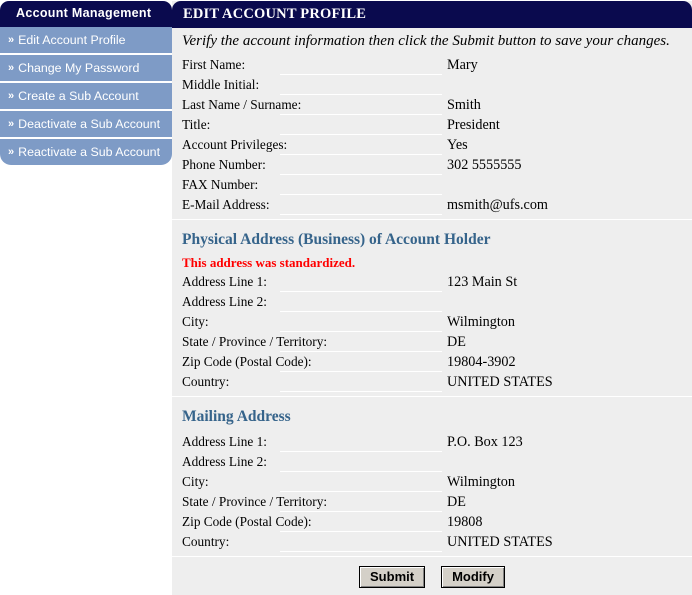 This screenshot has width=692, height=595. What do you see at coordinates (89, 124) in the screenshot?
I see `sidebar-item-label: Deactivate a Sub Account` at bounding box center [89, 124].